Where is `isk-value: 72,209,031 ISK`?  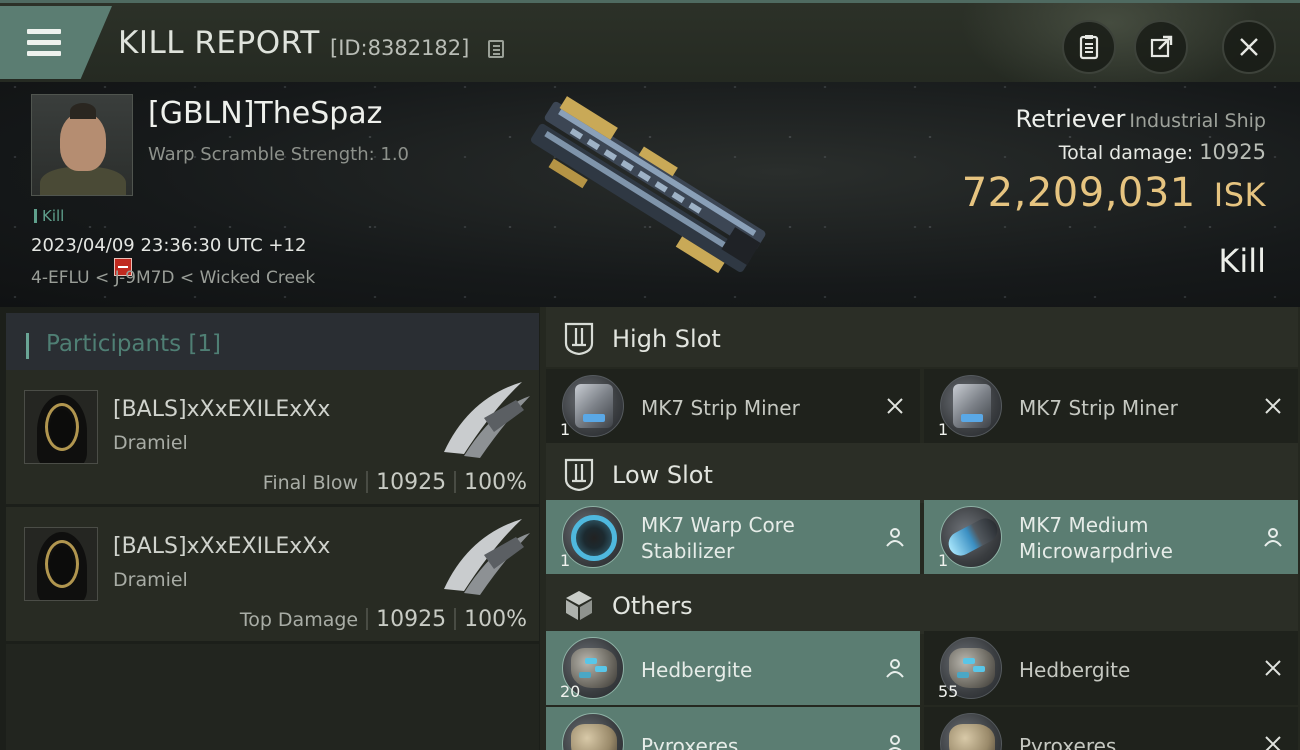
isk-value: 72,209,031 ISK is located at coordinates (1114, 193).